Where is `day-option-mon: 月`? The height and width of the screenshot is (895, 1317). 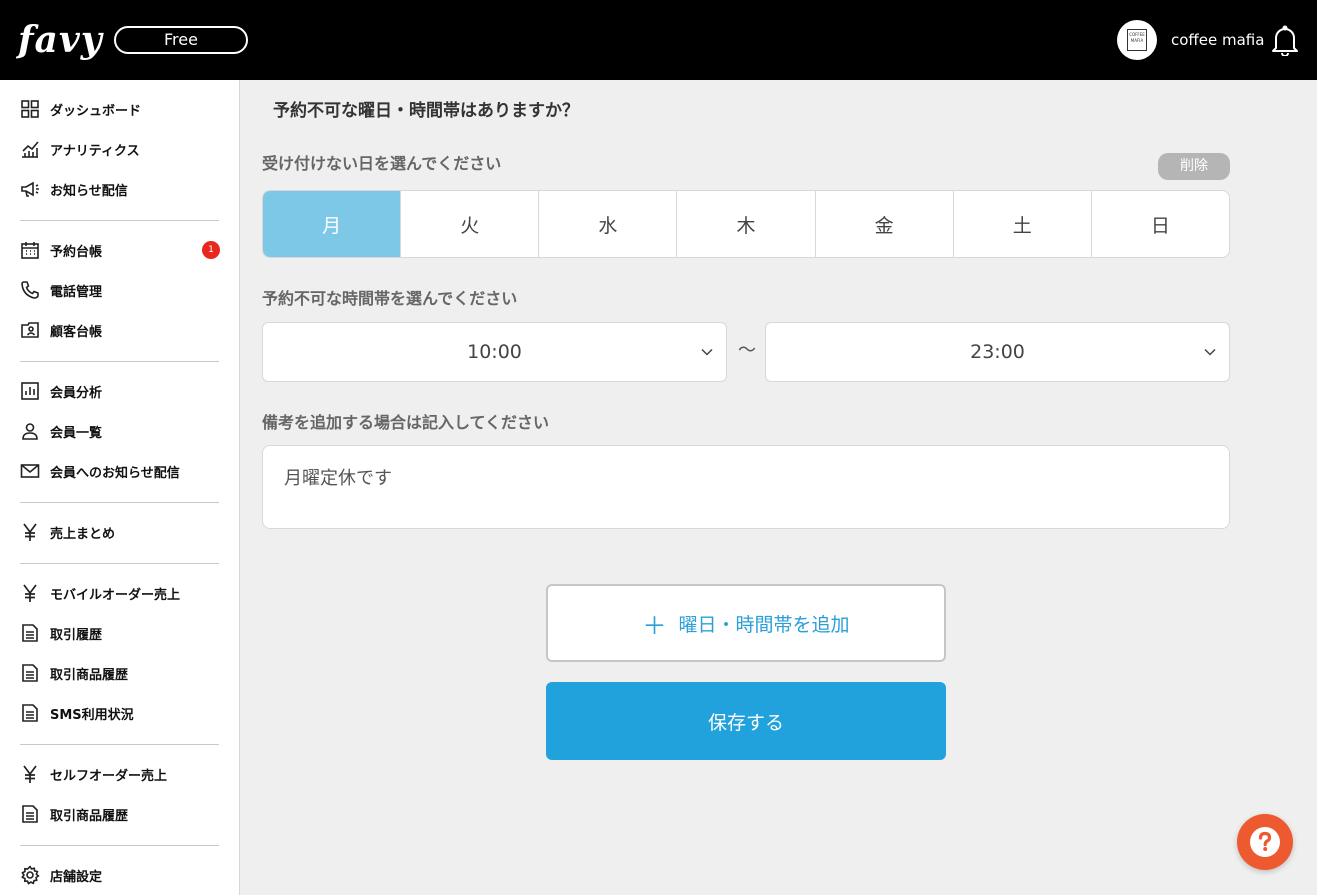 day-option-mon: 月 is located at coordinates (332, 224).